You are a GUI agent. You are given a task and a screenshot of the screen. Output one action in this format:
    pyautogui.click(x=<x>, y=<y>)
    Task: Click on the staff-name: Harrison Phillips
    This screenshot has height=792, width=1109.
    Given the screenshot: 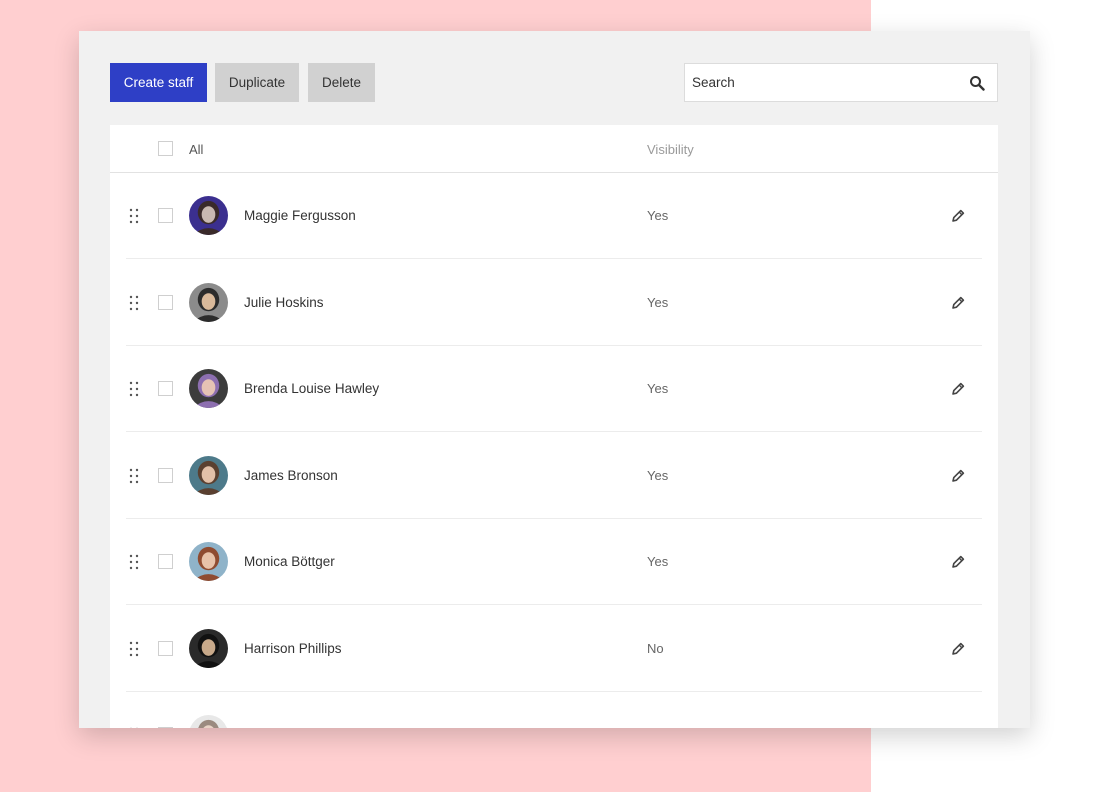 What is the action you would take?
    pyautogui.click(x=293, y=648)
    